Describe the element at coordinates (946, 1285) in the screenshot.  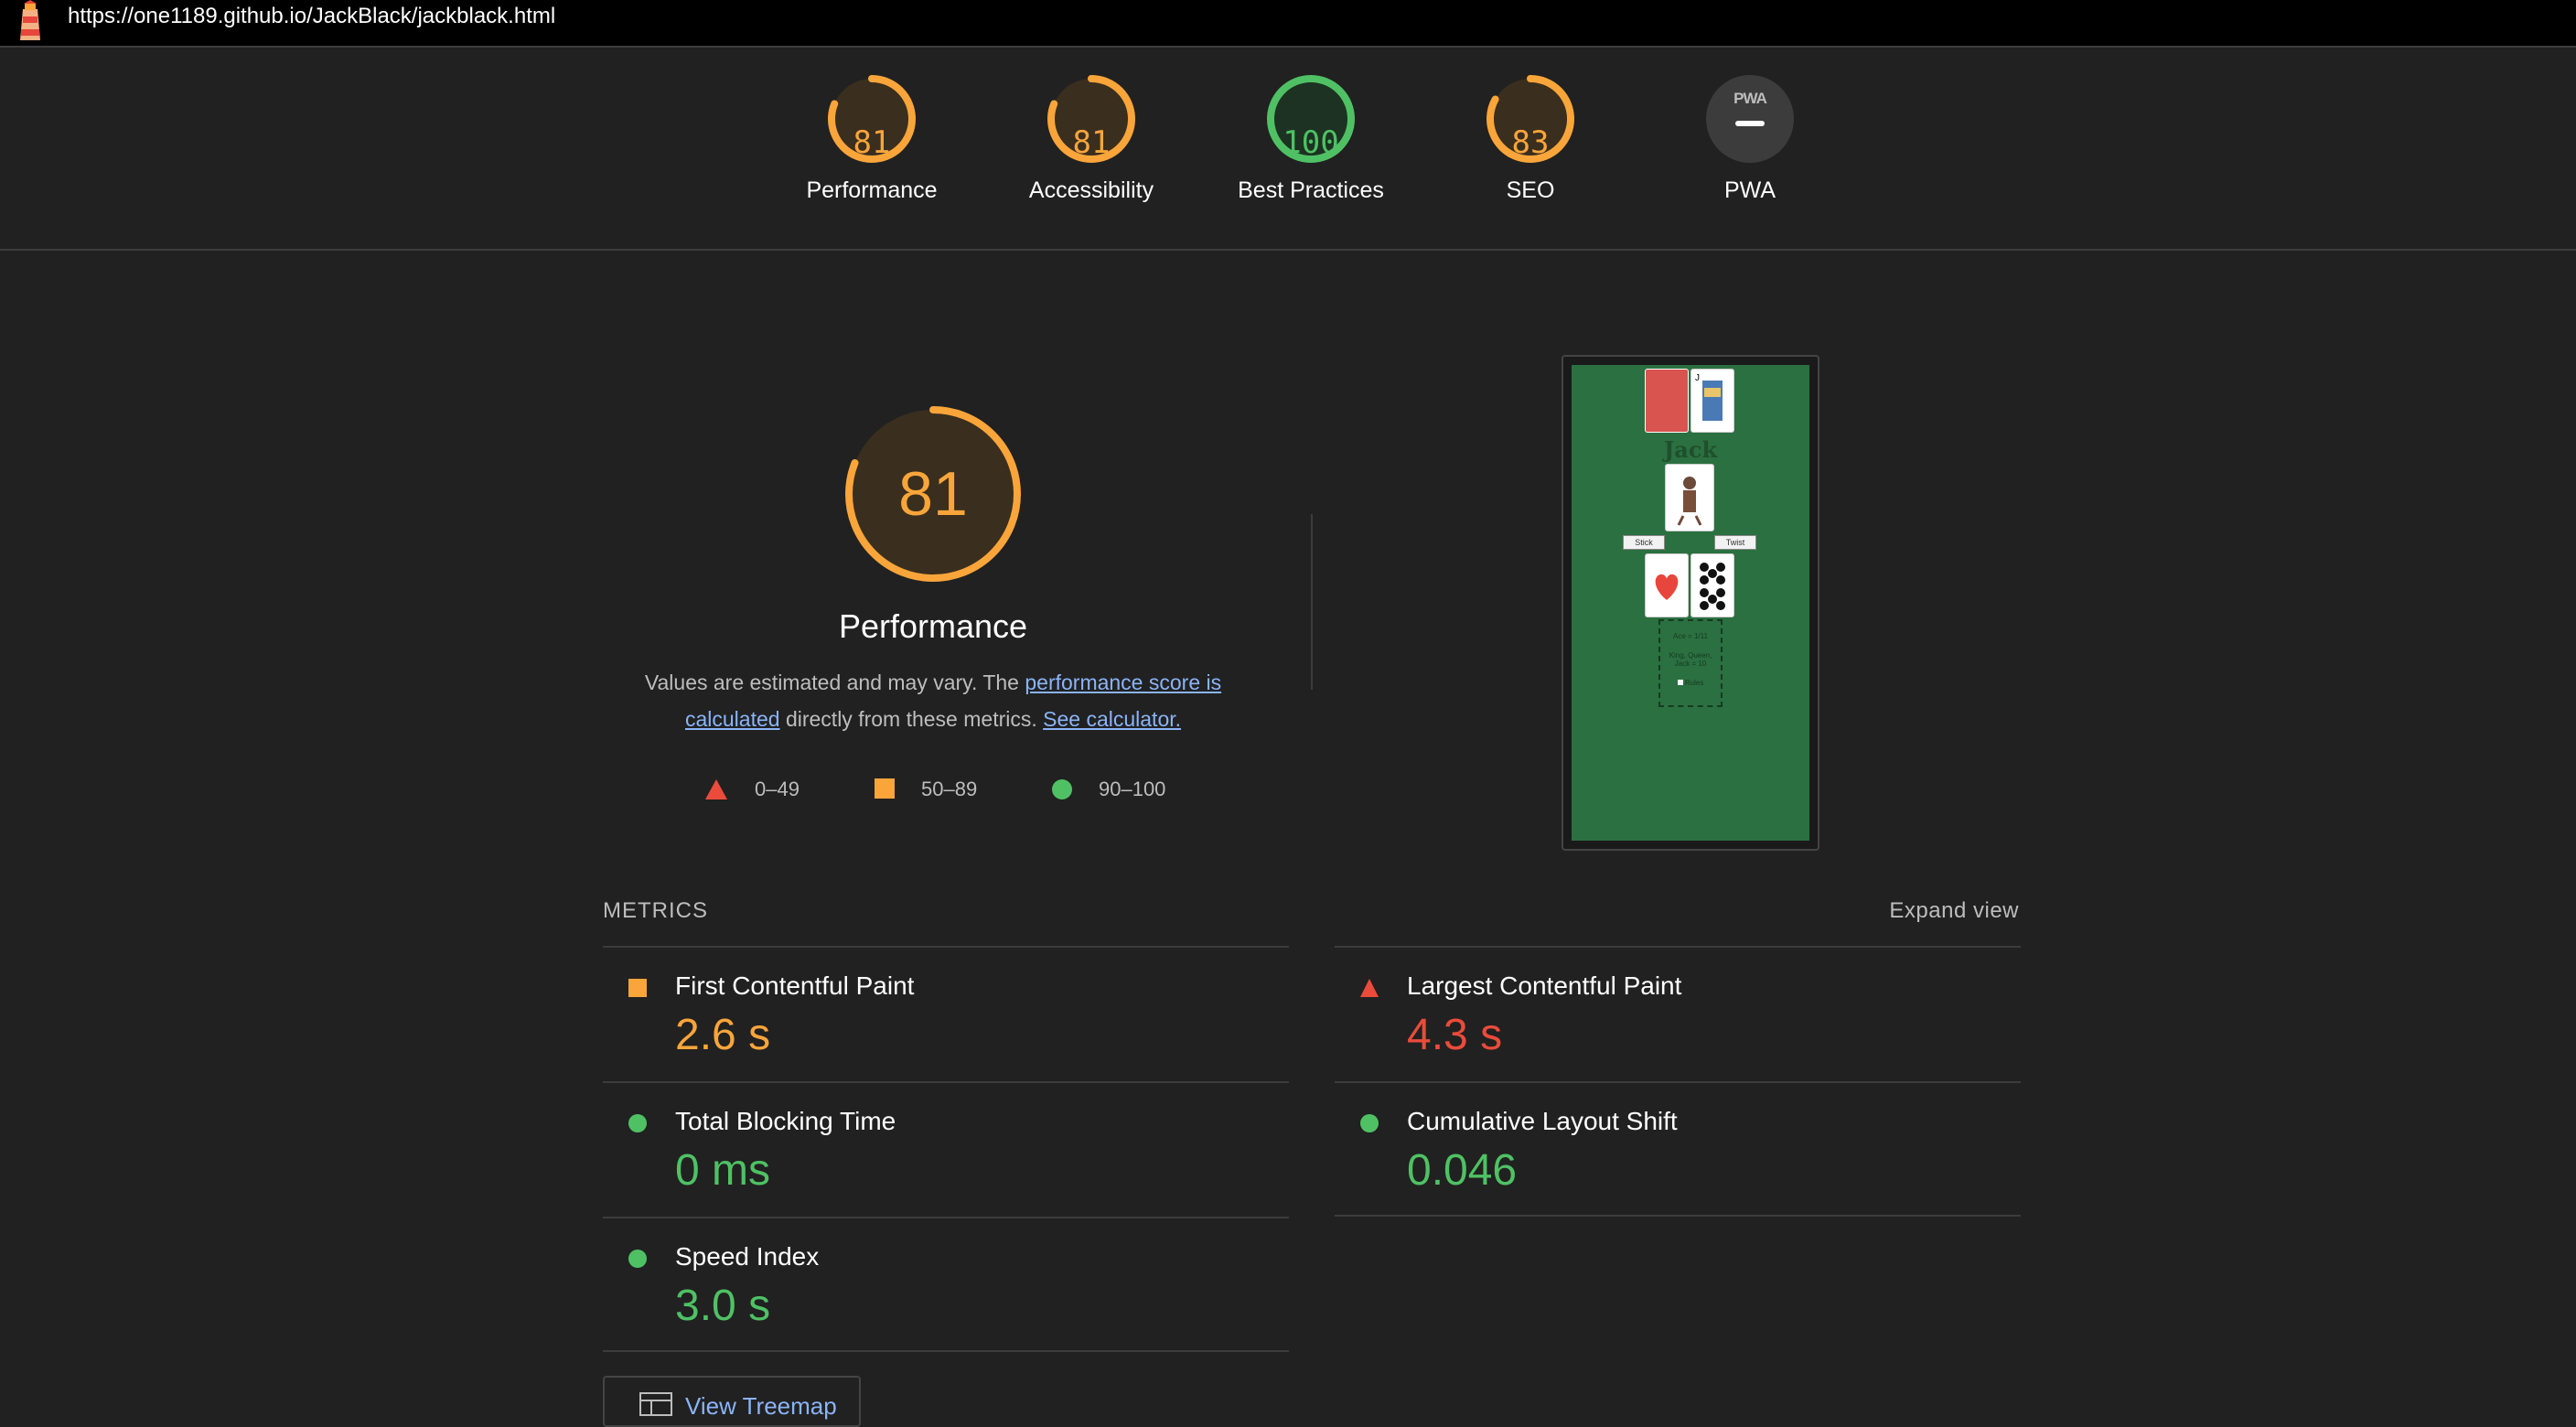
I see `metric-speed-index: Speed Index 3.0 s` at that location.